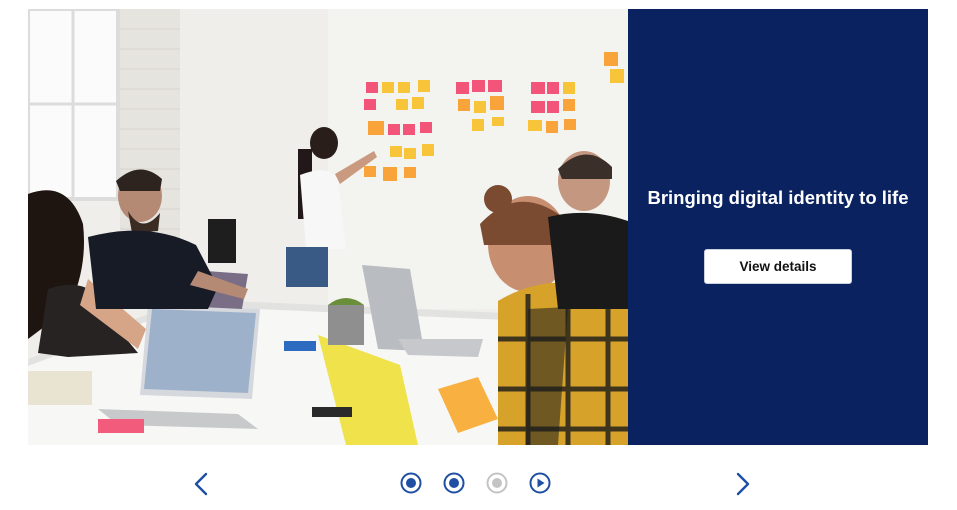 This screenshot has width=957, height=510. I want to click on play-icon, so click(540, 483).